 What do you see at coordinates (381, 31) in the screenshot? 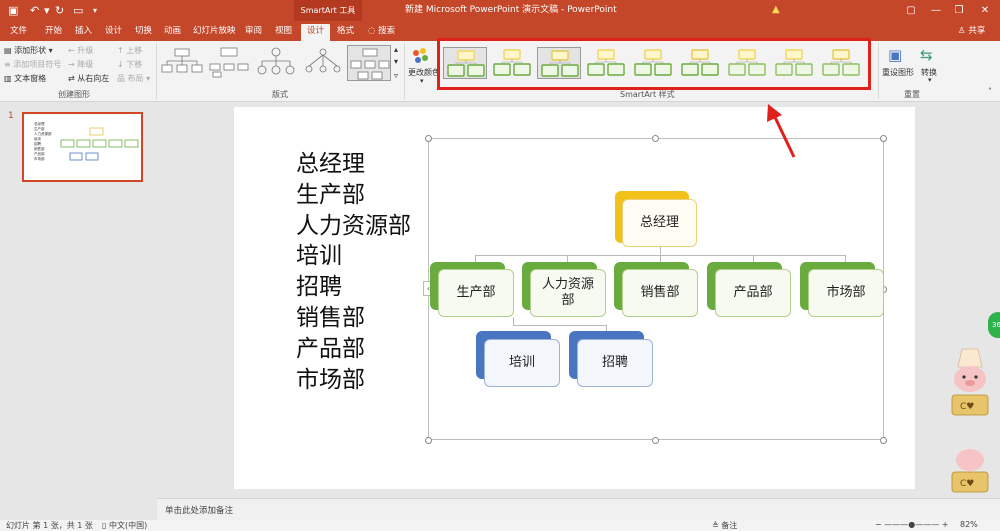
I see `tell-me-search: ◌ 搜索` at bounding box center [381, 31].